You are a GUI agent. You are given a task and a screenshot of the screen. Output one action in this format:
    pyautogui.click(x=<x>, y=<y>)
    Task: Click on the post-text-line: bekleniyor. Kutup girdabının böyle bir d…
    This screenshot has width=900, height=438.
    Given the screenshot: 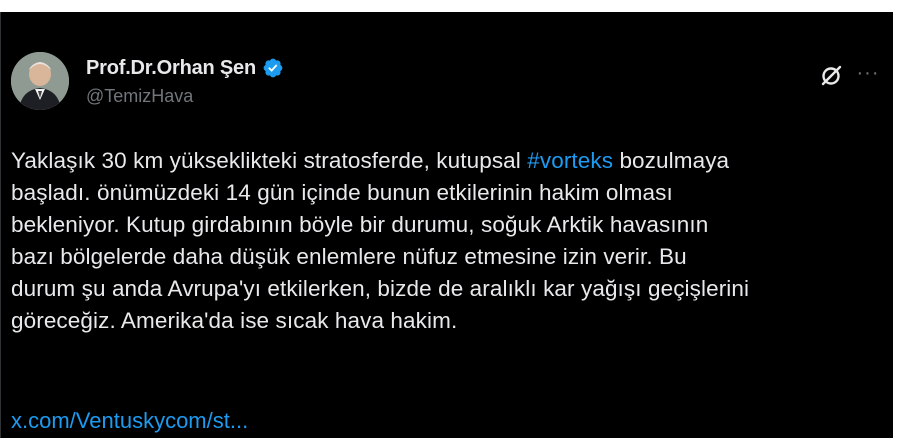 What is the action you would take?
    pyautogui.click(x=360, y=224)
    